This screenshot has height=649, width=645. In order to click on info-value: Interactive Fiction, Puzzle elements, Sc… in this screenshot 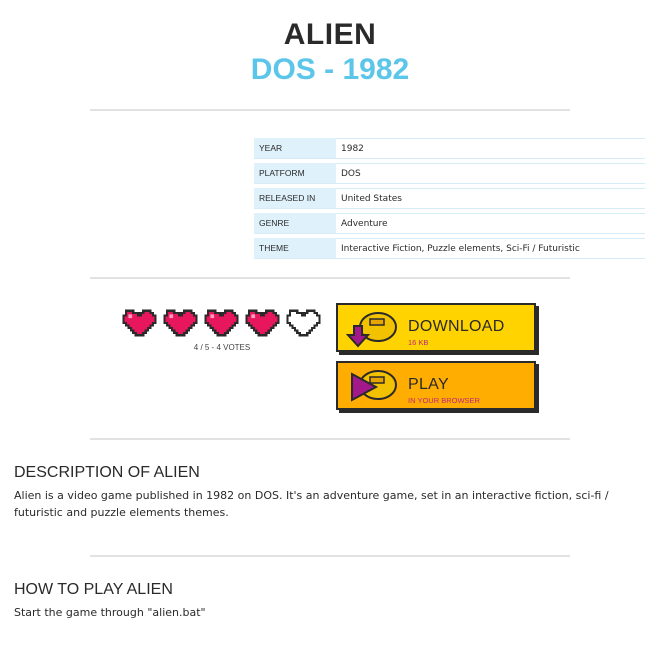, I will do `click(490, 248)`.